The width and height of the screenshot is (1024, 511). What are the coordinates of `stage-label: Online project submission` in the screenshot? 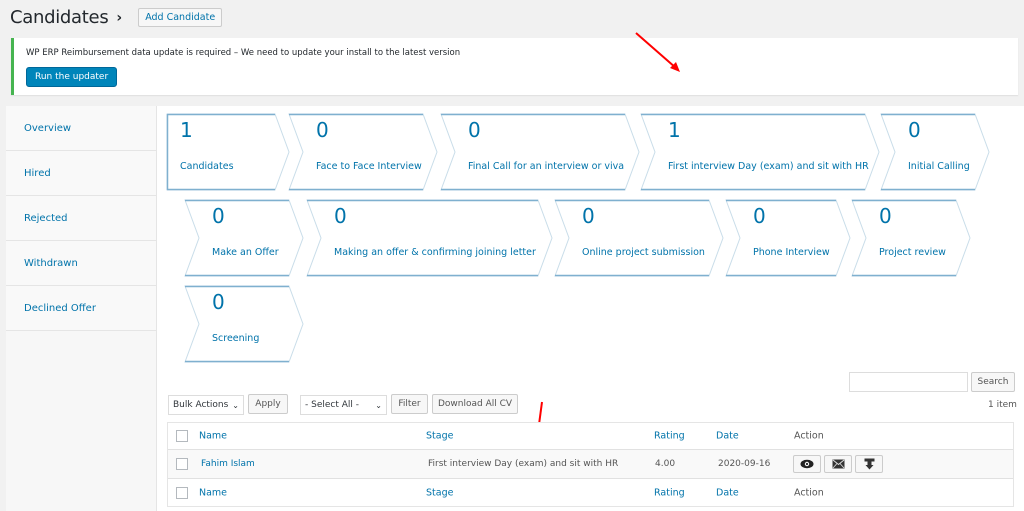 It's located at (643, 252).